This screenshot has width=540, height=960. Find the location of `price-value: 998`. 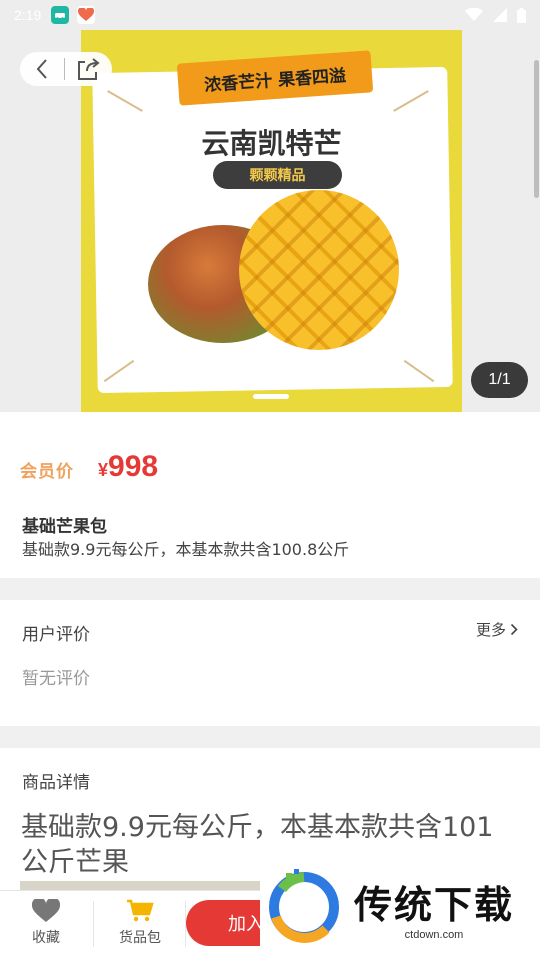

price-value: 998 is located at coordinates (133, 466).